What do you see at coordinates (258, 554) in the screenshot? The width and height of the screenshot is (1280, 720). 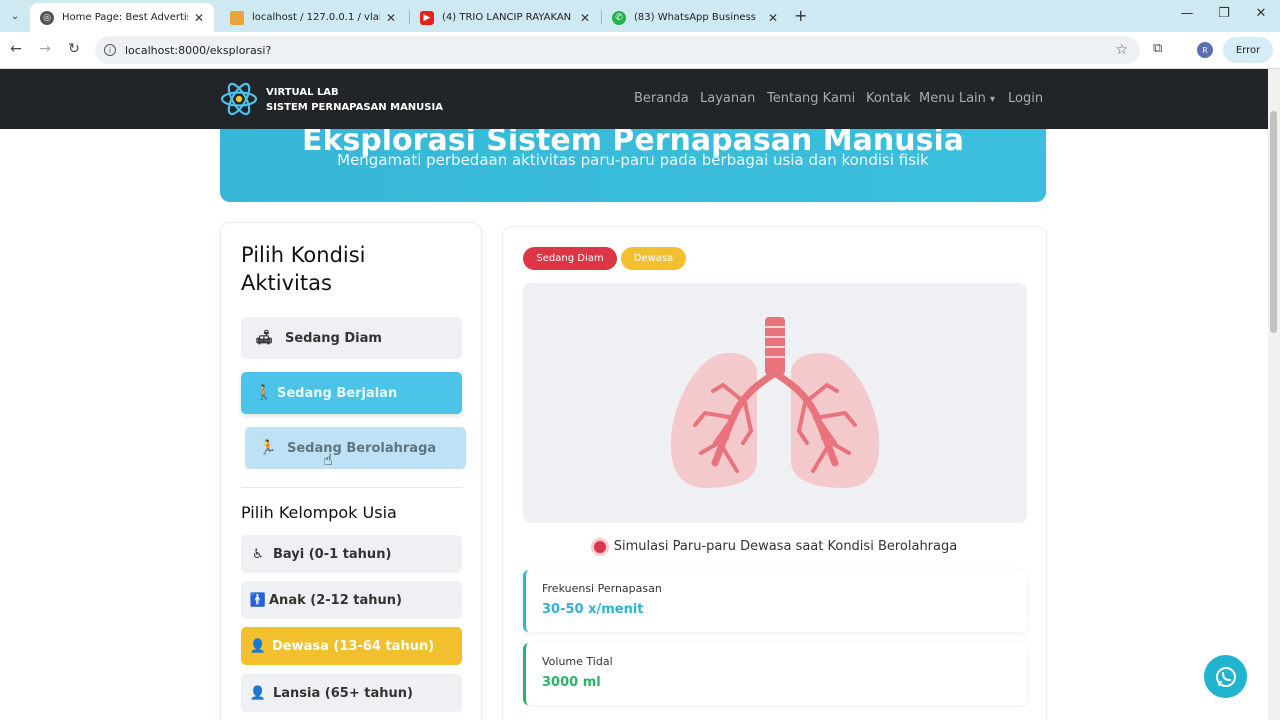 I see `baby-icon: ♿` at bounding box center [258, 554].